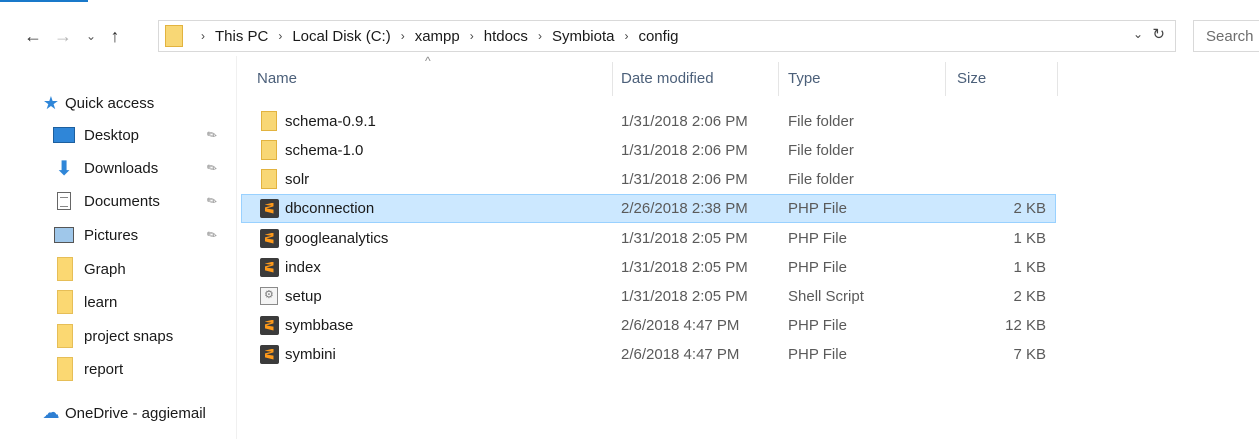 The image size is (1259, 439). I want to click on file-date: 1/31/2018 2:06 PM, so click(684, 121).